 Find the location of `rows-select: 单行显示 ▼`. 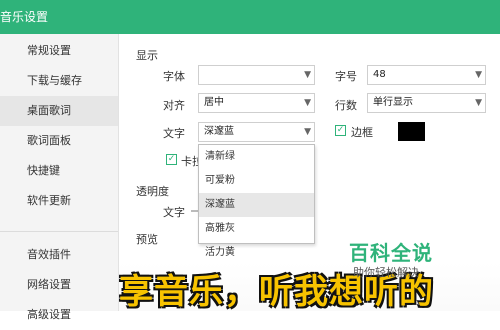

rows-select: 单行显示 ▼ is located at coordinates (426, 103).